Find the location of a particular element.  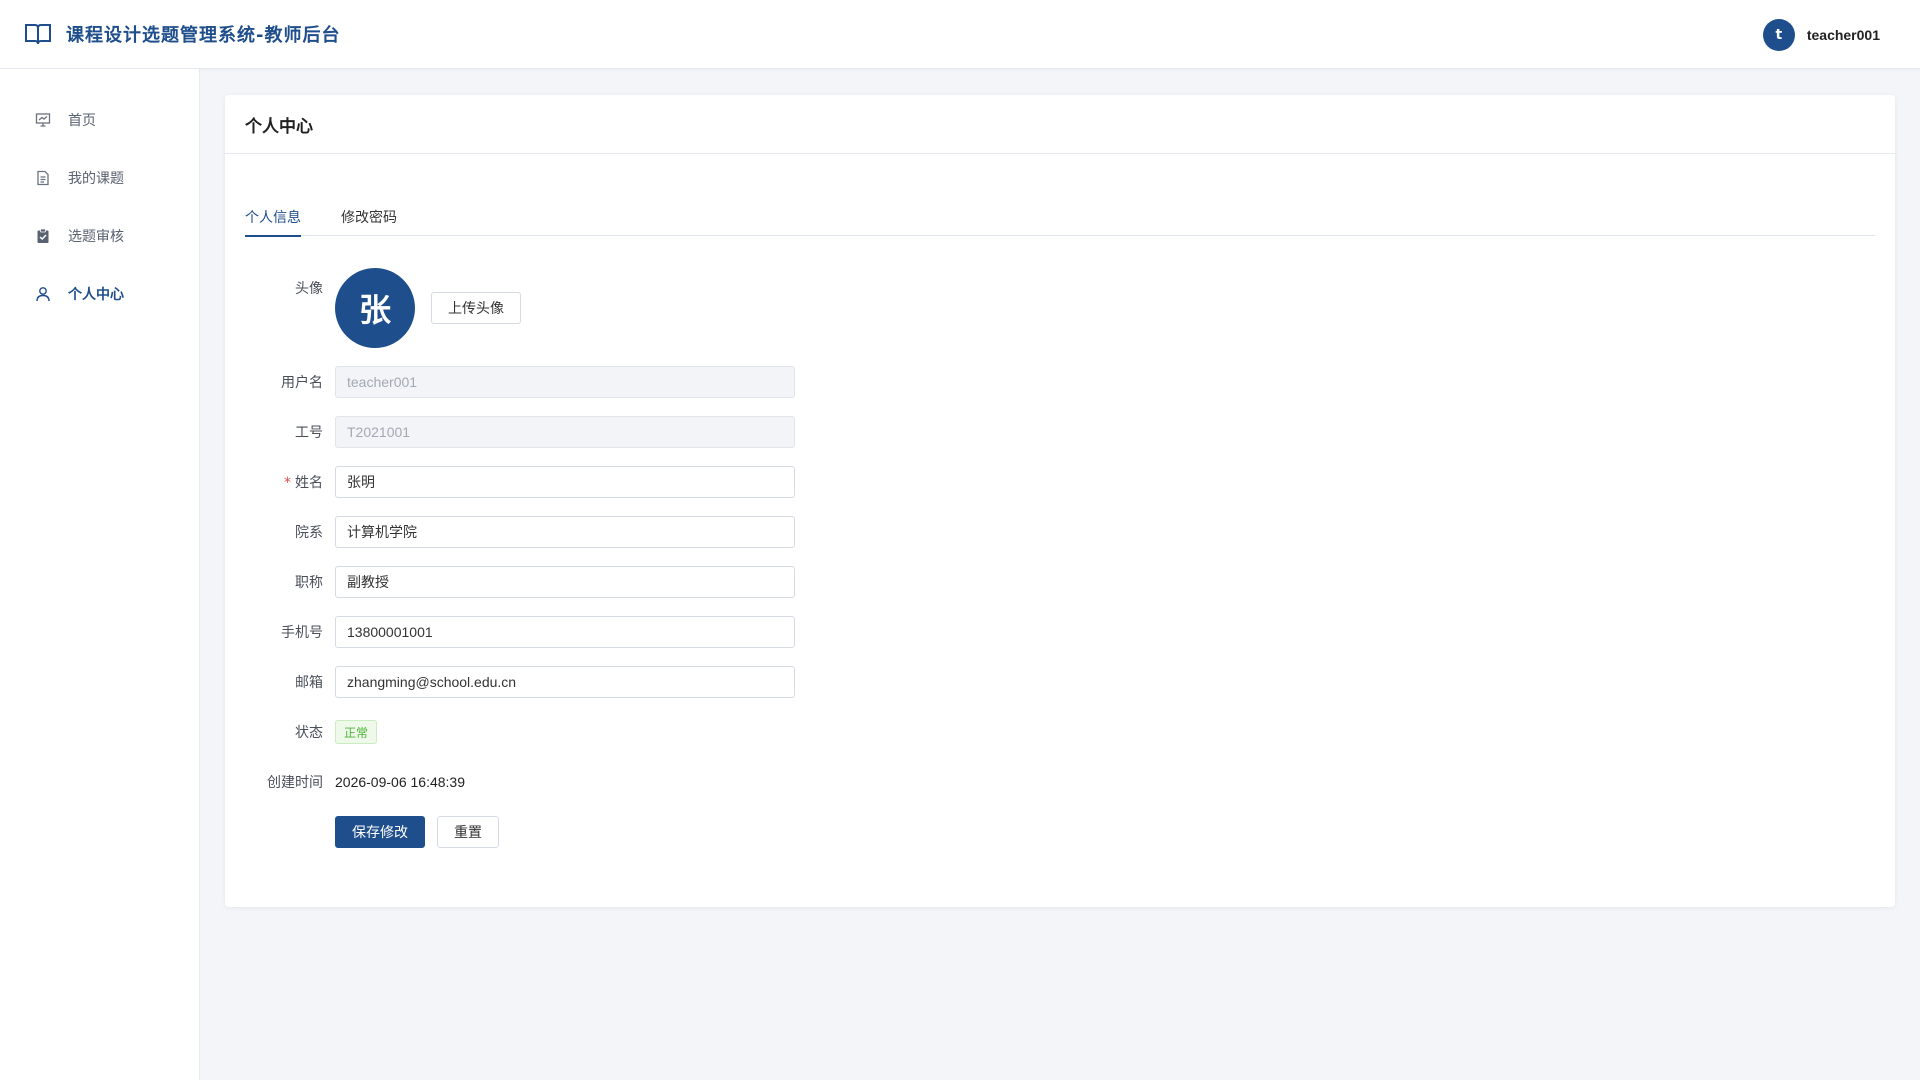

email-label: 邮箱 is located at coordinates (309, 683).